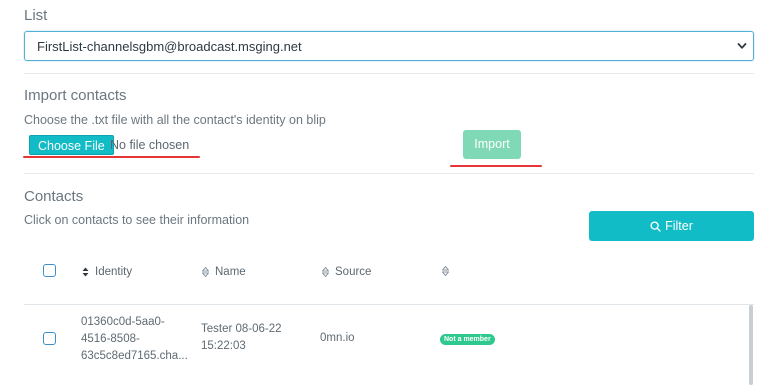 The height and width of the screenshot is (390, 774). I want to click on annotation-underline-import, so click(496, 166).